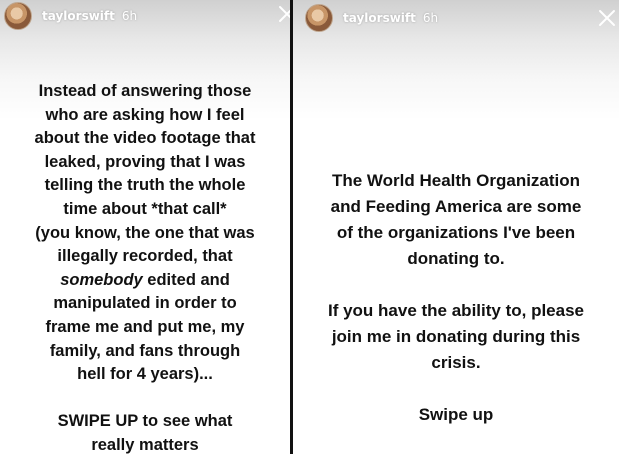  What do you see at coordinates (145, 444) in the screenshot?
I see `swipe-up-cta-line: really matters` at bounding box center [145, 444].